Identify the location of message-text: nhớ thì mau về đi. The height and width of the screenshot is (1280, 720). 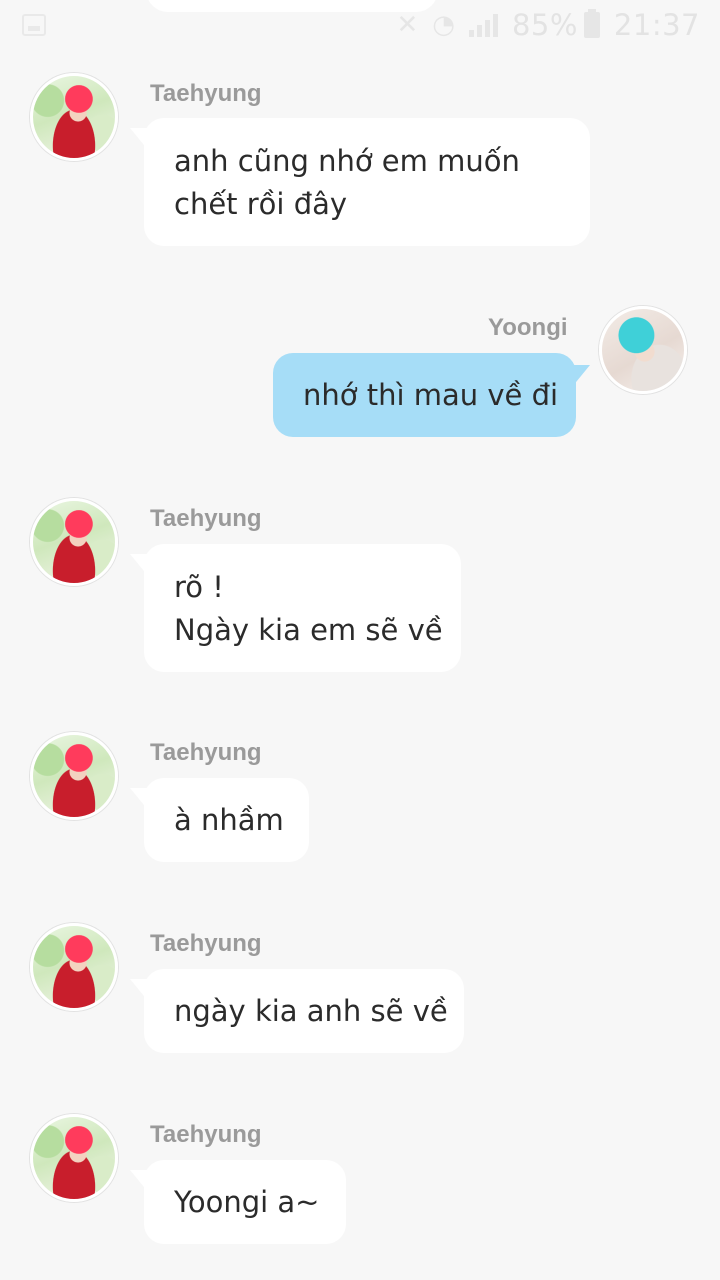
(431, 395).